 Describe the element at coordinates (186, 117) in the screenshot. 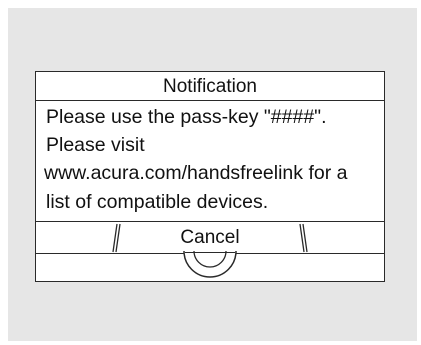

I see `message-line-1: Please use the pass-key "####".` at that location.